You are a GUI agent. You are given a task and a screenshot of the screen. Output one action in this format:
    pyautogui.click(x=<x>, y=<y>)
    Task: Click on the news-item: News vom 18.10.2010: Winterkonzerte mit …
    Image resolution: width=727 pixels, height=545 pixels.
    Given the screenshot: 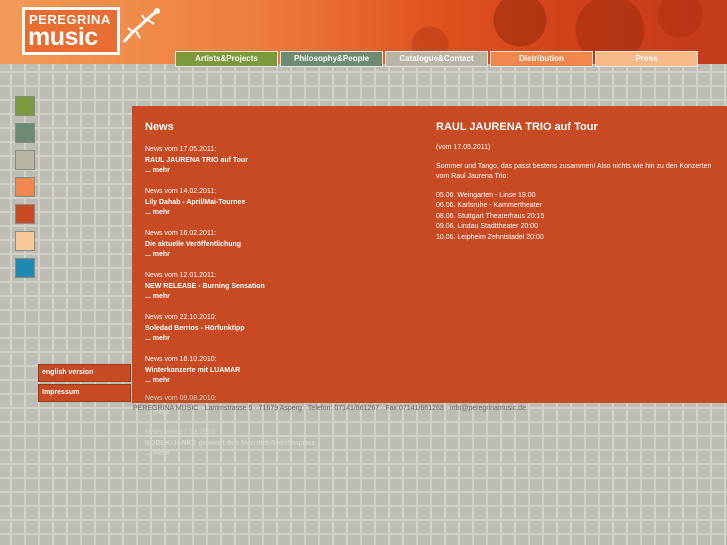 What is the action you would take?
    pyautogui.click(x=275, y=376)
    